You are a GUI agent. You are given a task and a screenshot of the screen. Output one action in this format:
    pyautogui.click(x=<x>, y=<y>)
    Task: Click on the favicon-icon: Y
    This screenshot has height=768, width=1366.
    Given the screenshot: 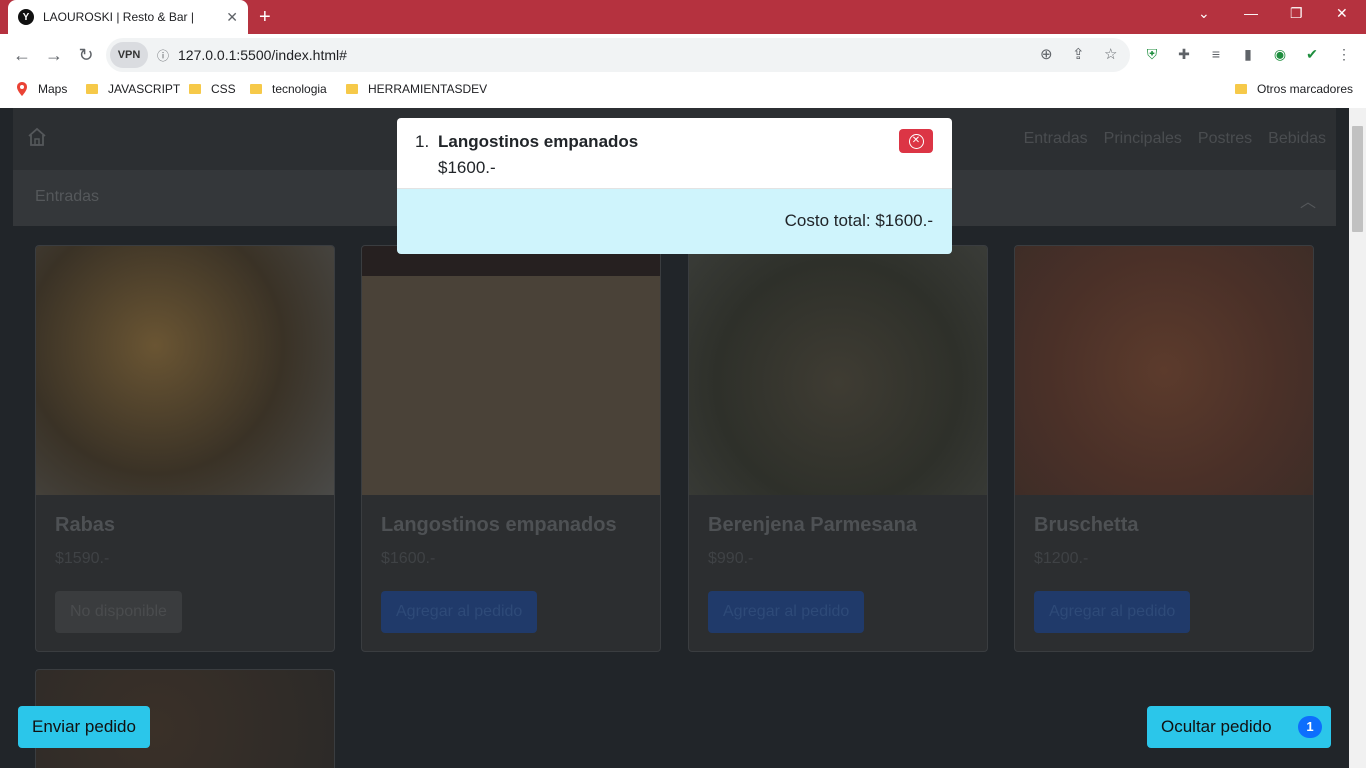 What is the action you would take?
    pyautogui.click(x=26, y=17)
    